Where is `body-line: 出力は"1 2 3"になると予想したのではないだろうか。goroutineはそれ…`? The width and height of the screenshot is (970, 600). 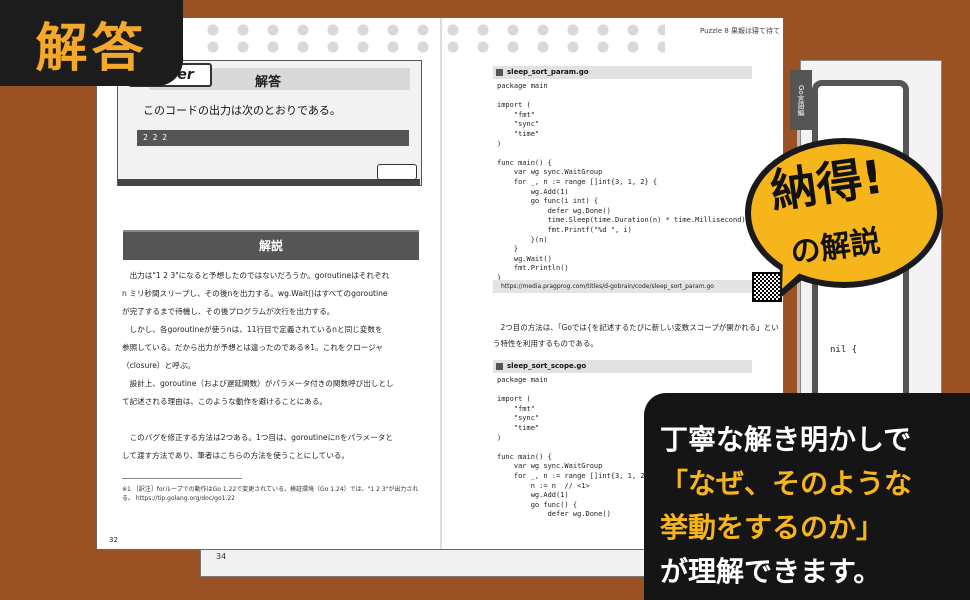
body-line: 出力は"1 2 3"になると予想したのではないだろうか。goroutineはそれ… is located at coordinates (256, 275).